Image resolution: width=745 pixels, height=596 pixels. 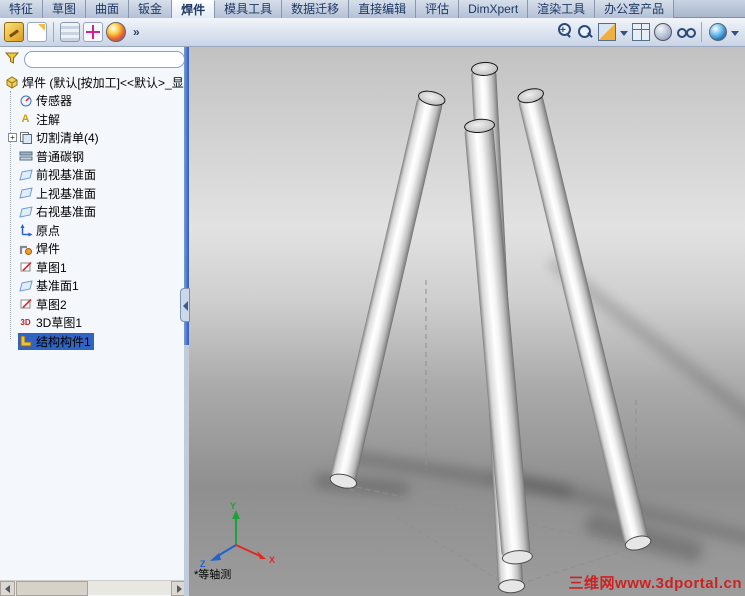 What do you see at coordinates (213, 575) in the screenshot?
I see `view-orientation-label: *等轴测` at bounding box center [213, 575].